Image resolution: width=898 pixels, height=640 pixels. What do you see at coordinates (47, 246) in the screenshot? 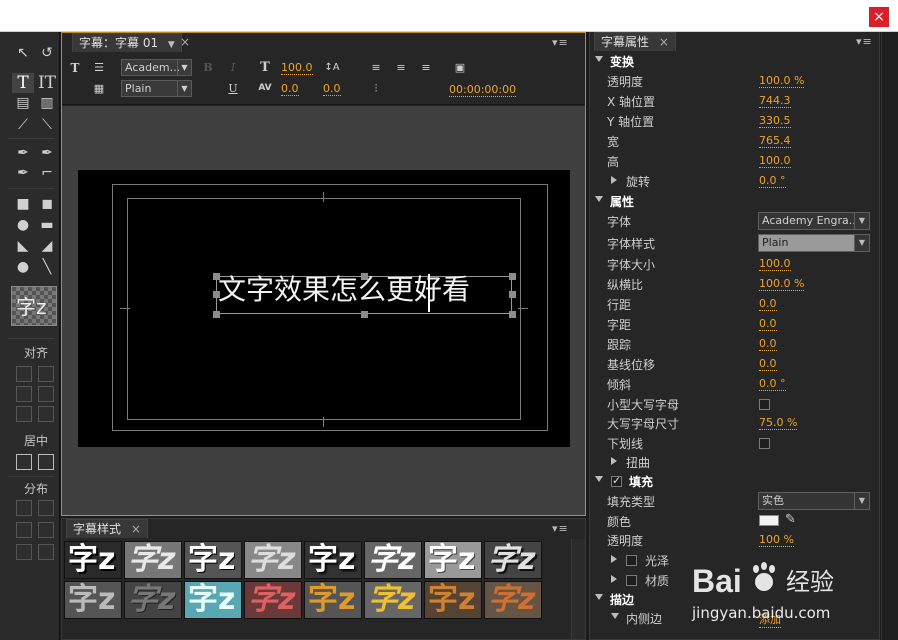
I see `arc-tool-icon: ◢` at bounding box center [47, 246].